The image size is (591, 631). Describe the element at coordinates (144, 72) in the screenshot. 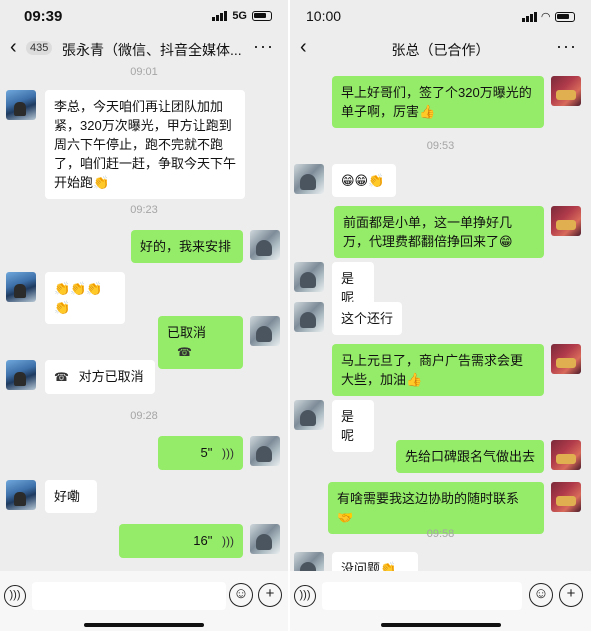

I see `timestamp: 09:01` at that location.